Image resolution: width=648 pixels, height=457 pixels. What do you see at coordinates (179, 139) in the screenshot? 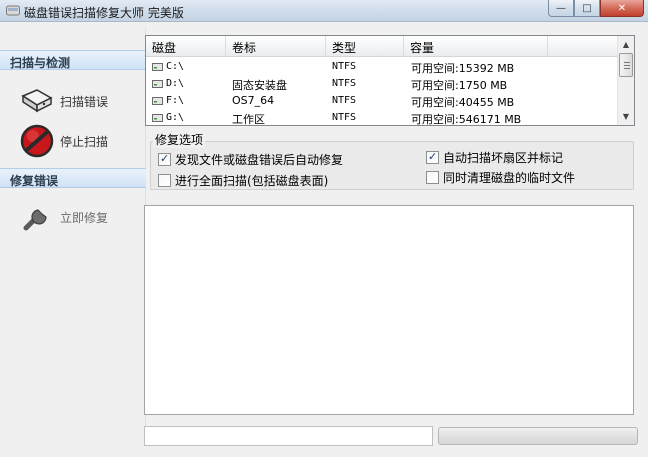
I see `repair-options-title: 修复选项` at bounding box center [179, 139].